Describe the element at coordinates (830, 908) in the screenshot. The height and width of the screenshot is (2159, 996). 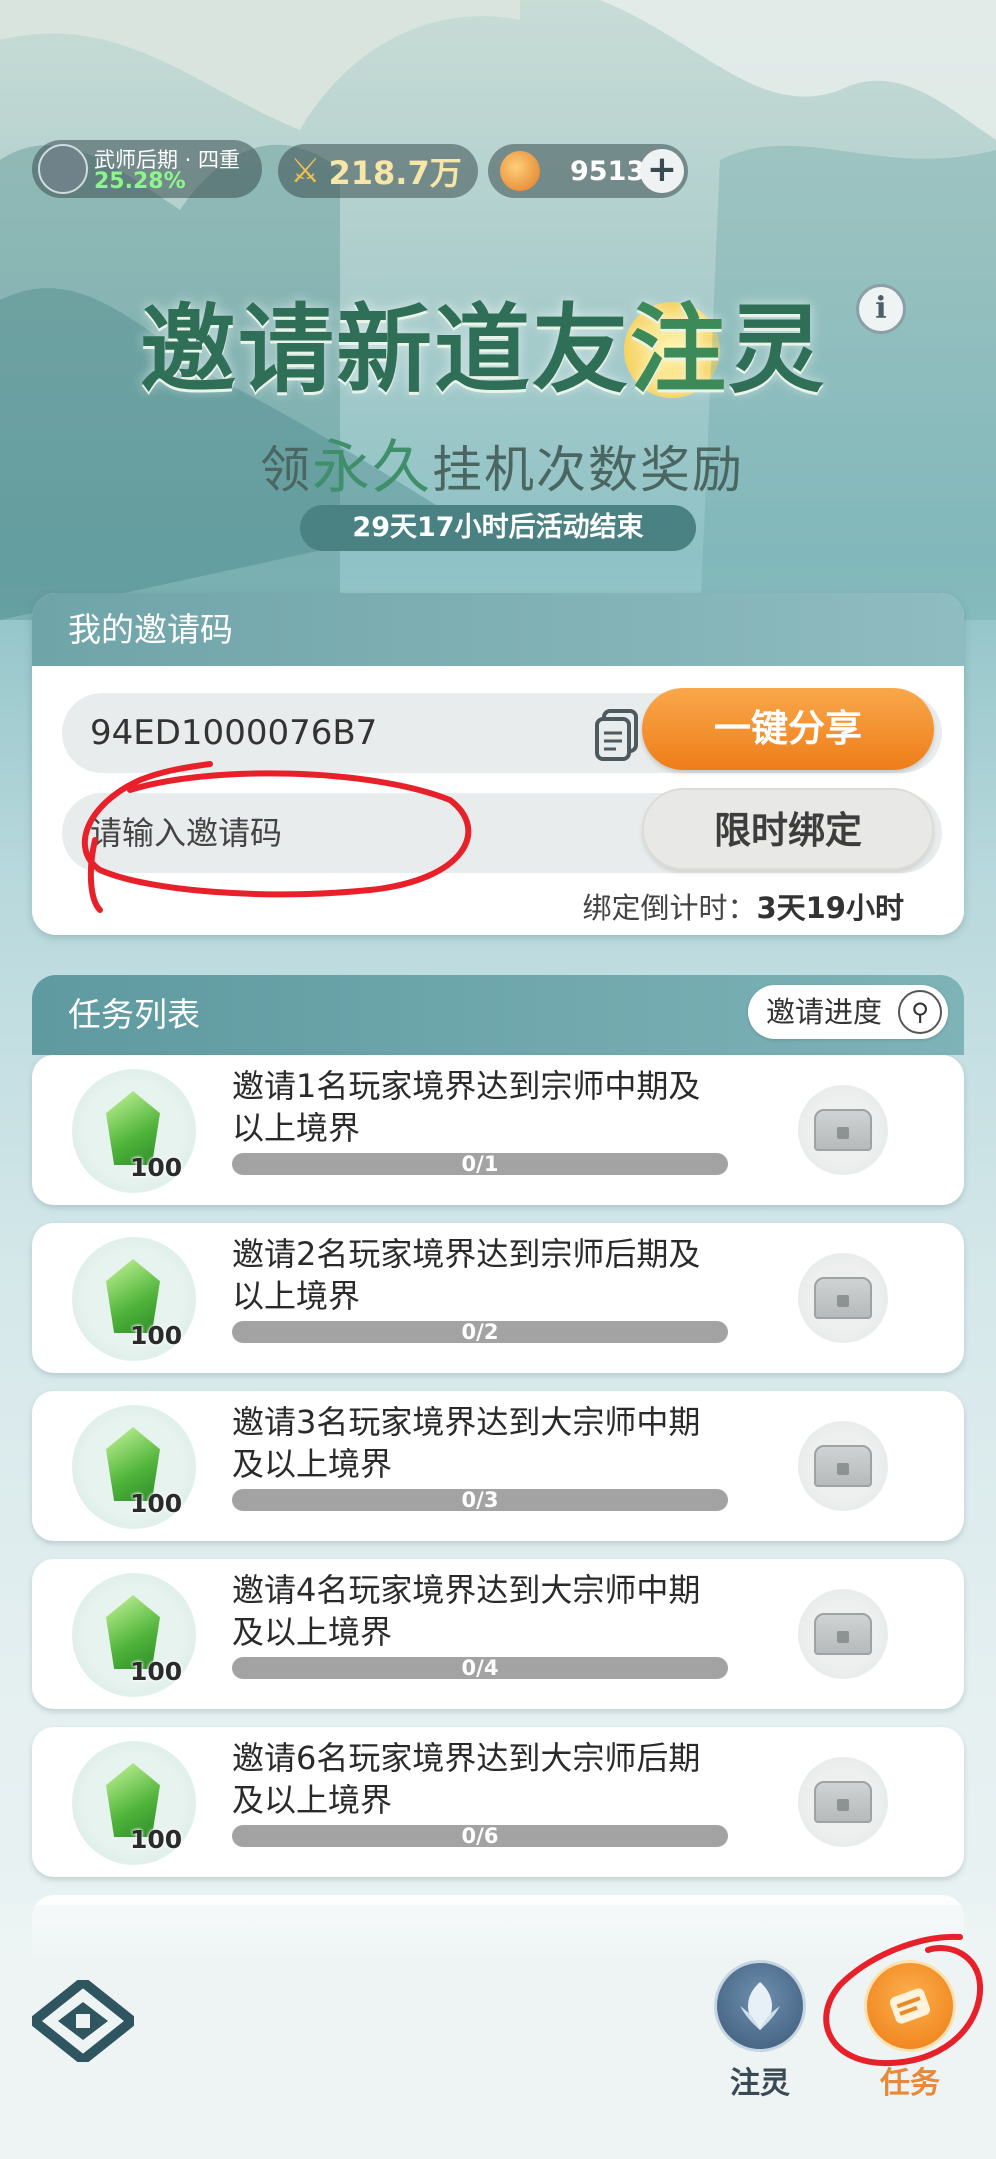
I see `bind-countdown-value: 3天19小时` at that location.